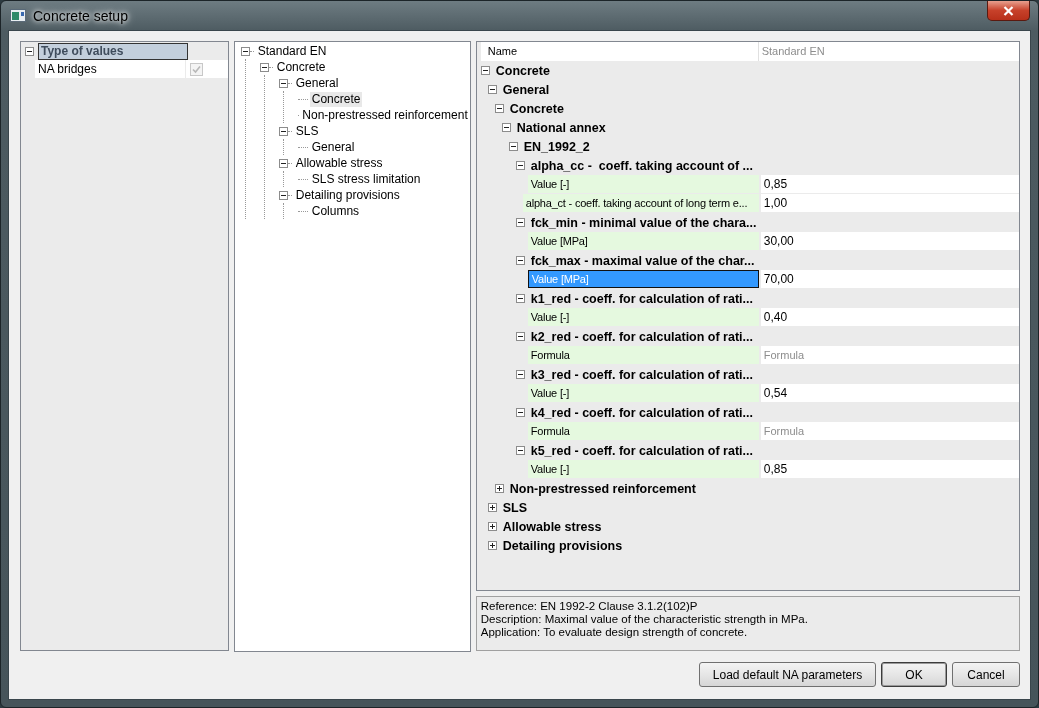 The height and width of the screenshot is (708, 1039). What do you see at coordinates (366, 179) in the screenshot?
I see `tree-item: SLS stress limitation` at bounding box center [366, 179].